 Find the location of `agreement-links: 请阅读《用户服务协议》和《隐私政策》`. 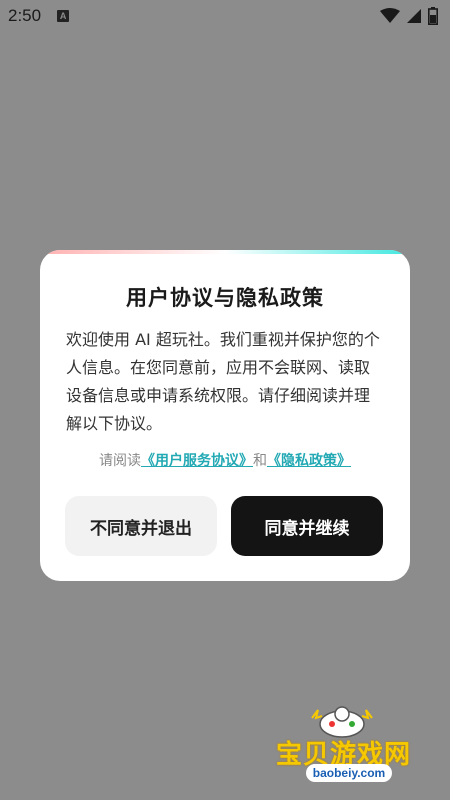

agreement-links: 请阅读《用户服务协议》和《隐私政策》 is located at coordinates (225, 460).